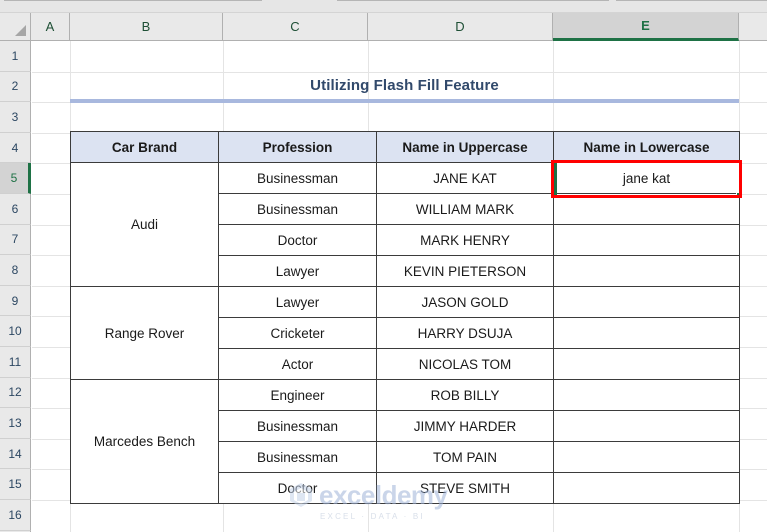 The height and width of the screenshot is (532, 767). What do you see at coordinates (465, 178) in the screenshot?
I see `cell-name-uppercase: JANE KAT` at bounding box center [465, 178].